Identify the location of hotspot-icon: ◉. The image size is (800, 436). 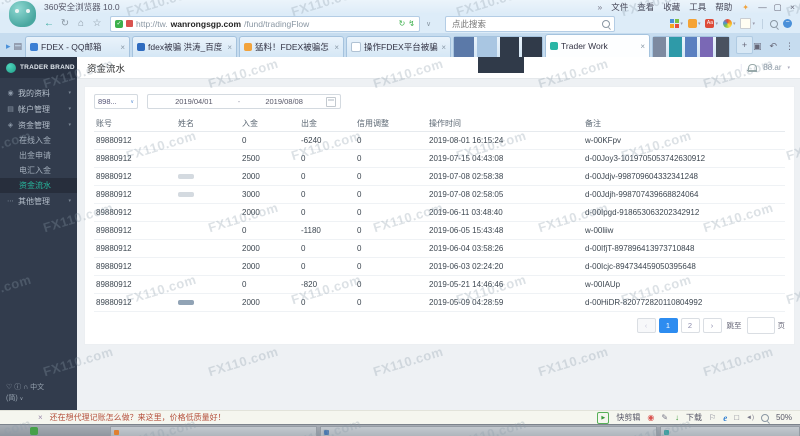
(650, 417).